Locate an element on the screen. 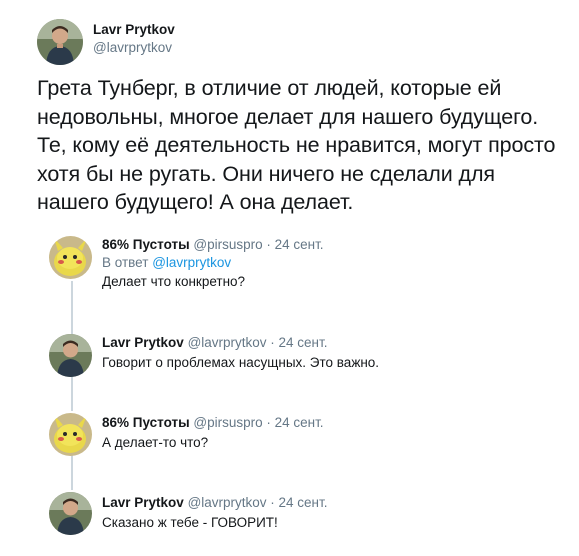  reply-text: Сказано ж тебе - ГОВОРИТ! is located at coordinates (190, 522).